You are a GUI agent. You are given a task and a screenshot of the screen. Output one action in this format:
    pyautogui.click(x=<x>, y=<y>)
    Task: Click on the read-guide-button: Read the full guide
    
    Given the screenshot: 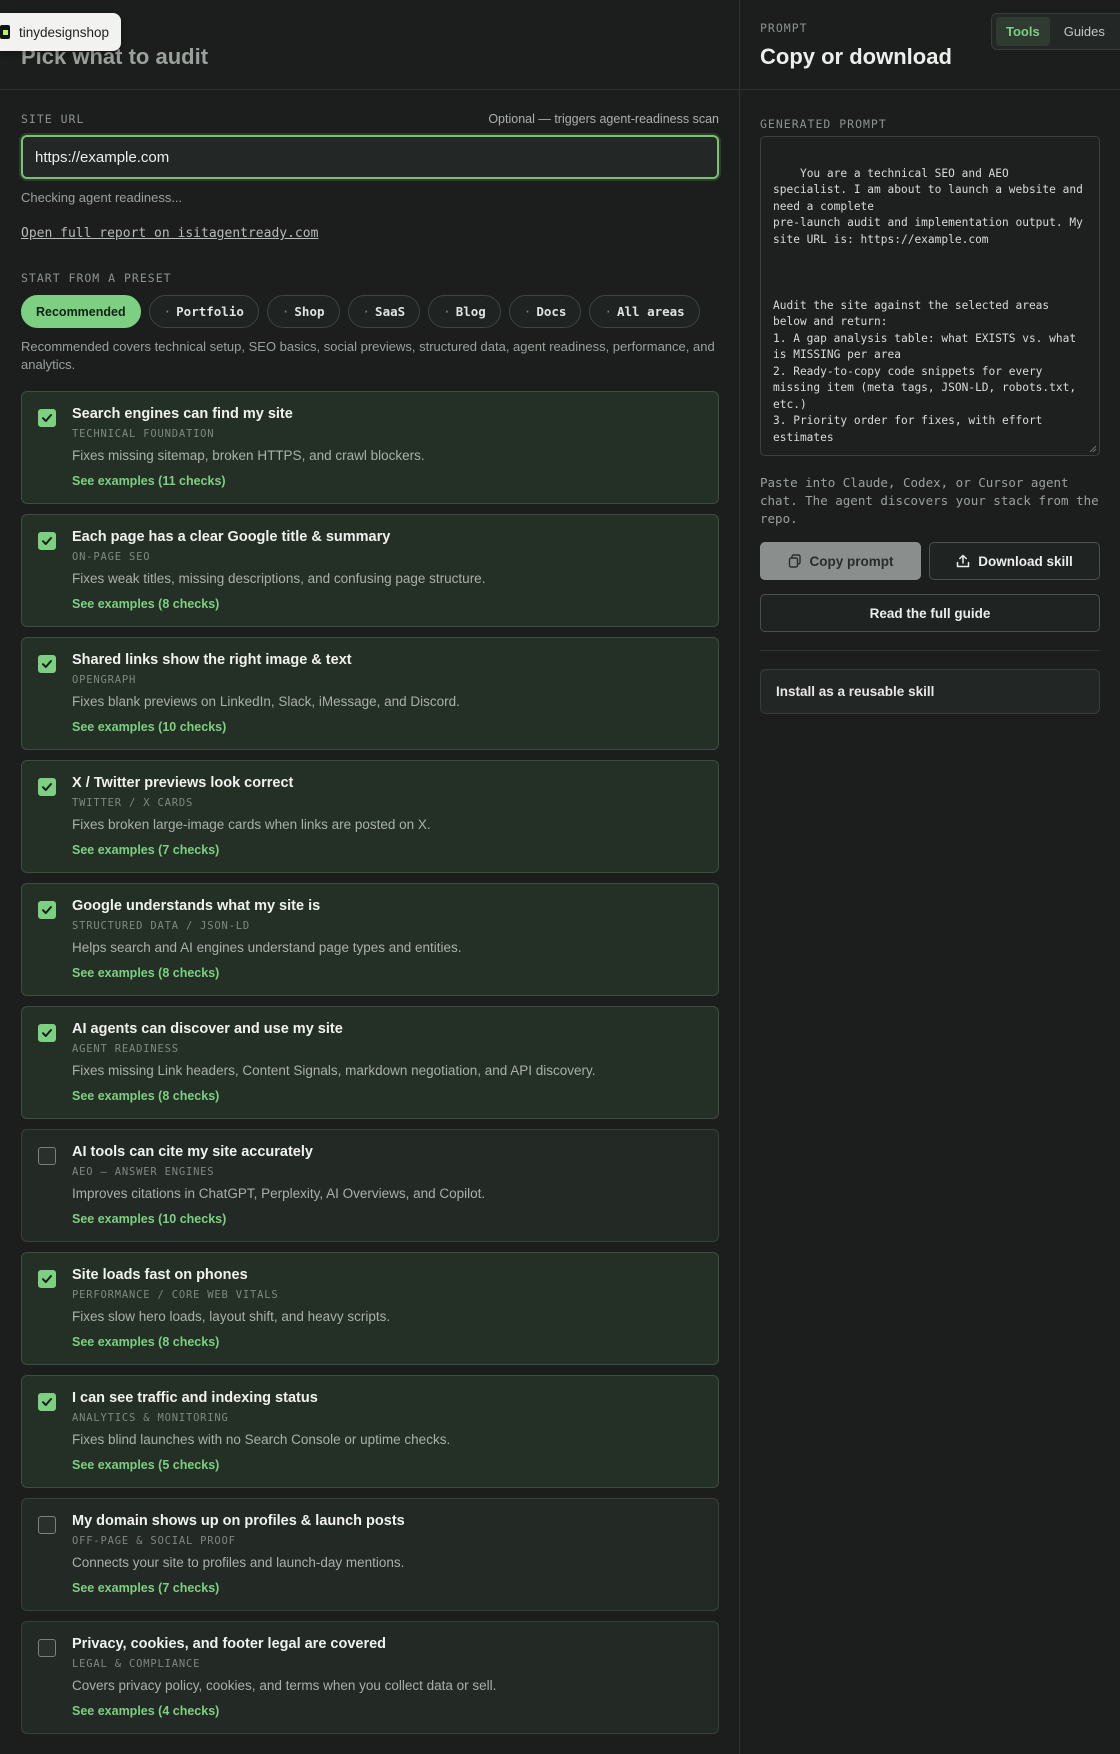 What is the action you would take?
    pyautogui.click(x=930, y=613)
    